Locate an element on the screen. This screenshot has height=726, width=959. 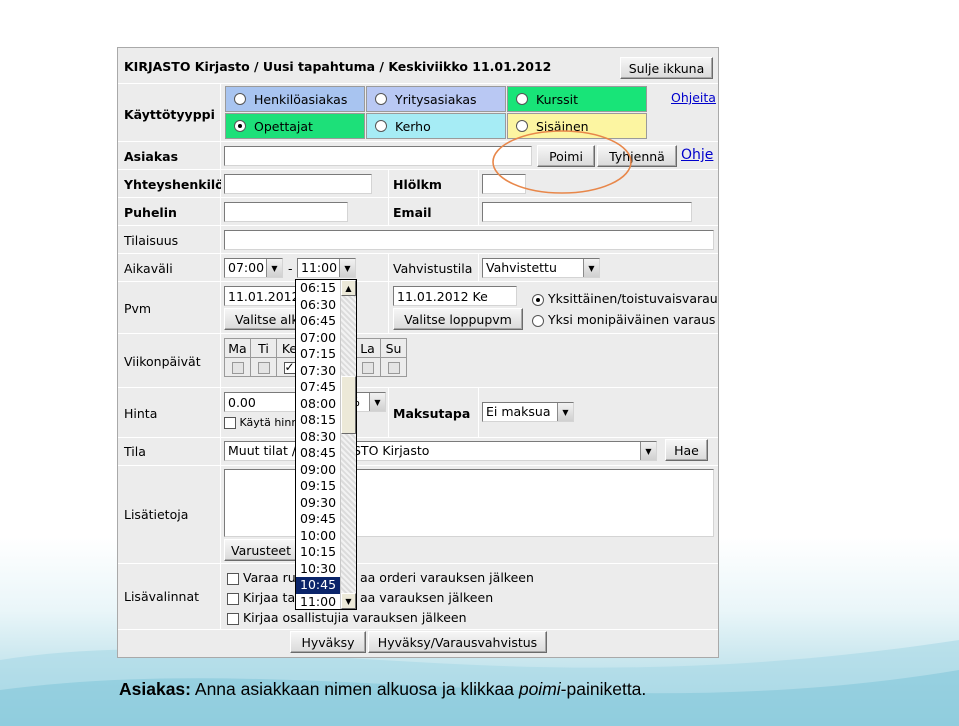
accept-and-confirm-button: Hyväksy/Varausvahvistus is located at coordinates (457, 642).